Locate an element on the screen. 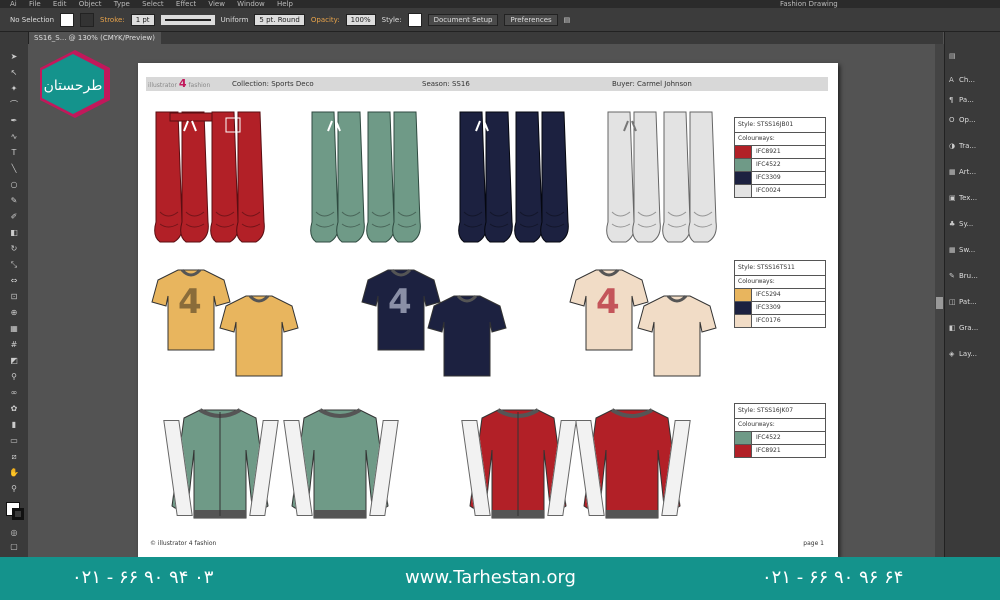  style-swatch is located at coordinates (414, 19).